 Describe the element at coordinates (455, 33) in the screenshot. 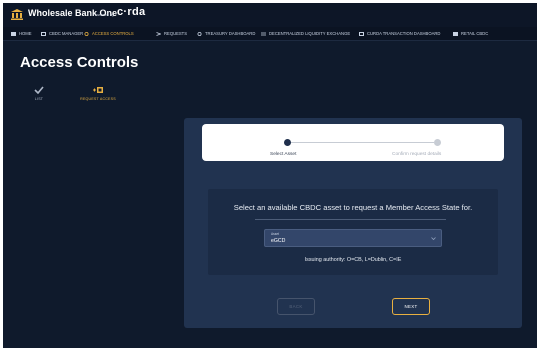

I see `retail-cbdc-icon` at that location.